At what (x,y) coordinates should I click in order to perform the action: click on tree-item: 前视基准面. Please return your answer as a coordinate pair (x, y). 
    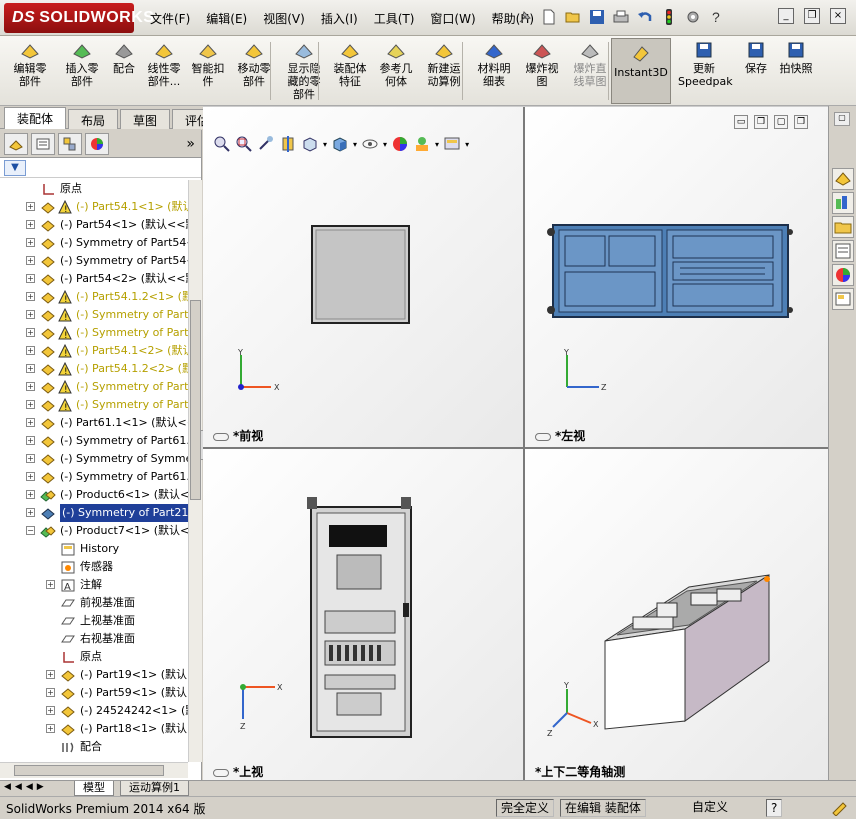
    Looking at the image, I should click on (94, 603).